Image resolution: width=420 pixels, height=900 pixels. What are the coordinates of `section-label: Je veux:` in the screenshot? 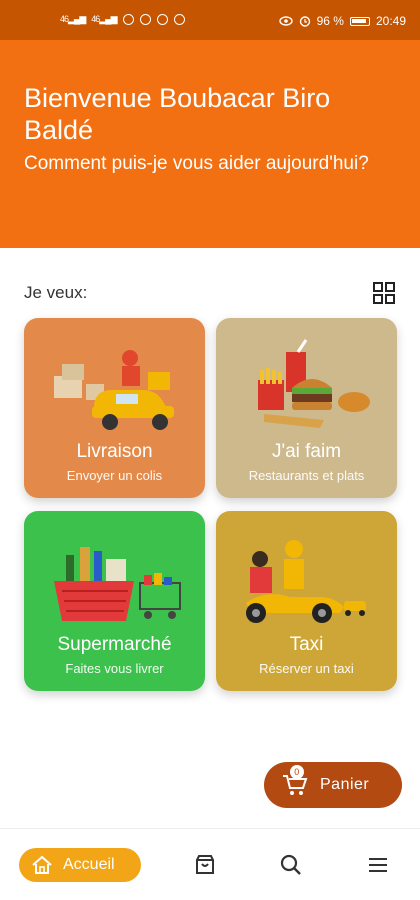 It's located at (56, 292).